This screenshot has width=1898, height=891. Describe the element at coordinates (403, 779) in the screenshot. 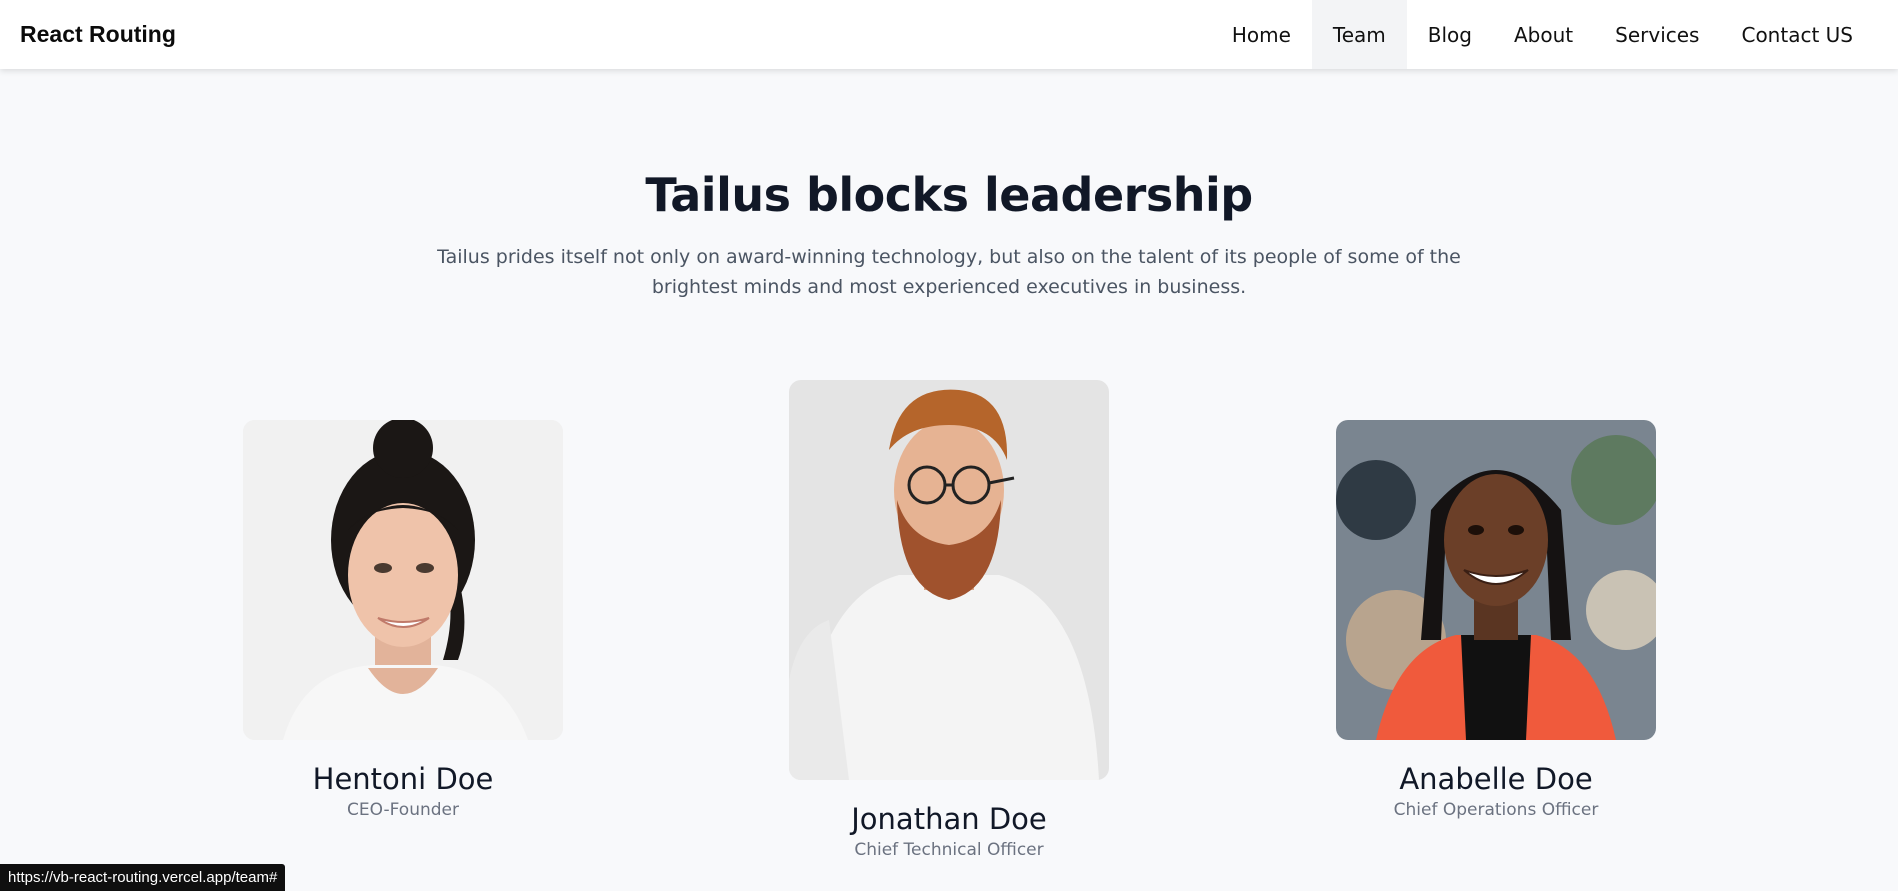

I see `member-name: Hentoni Doe` at that location.